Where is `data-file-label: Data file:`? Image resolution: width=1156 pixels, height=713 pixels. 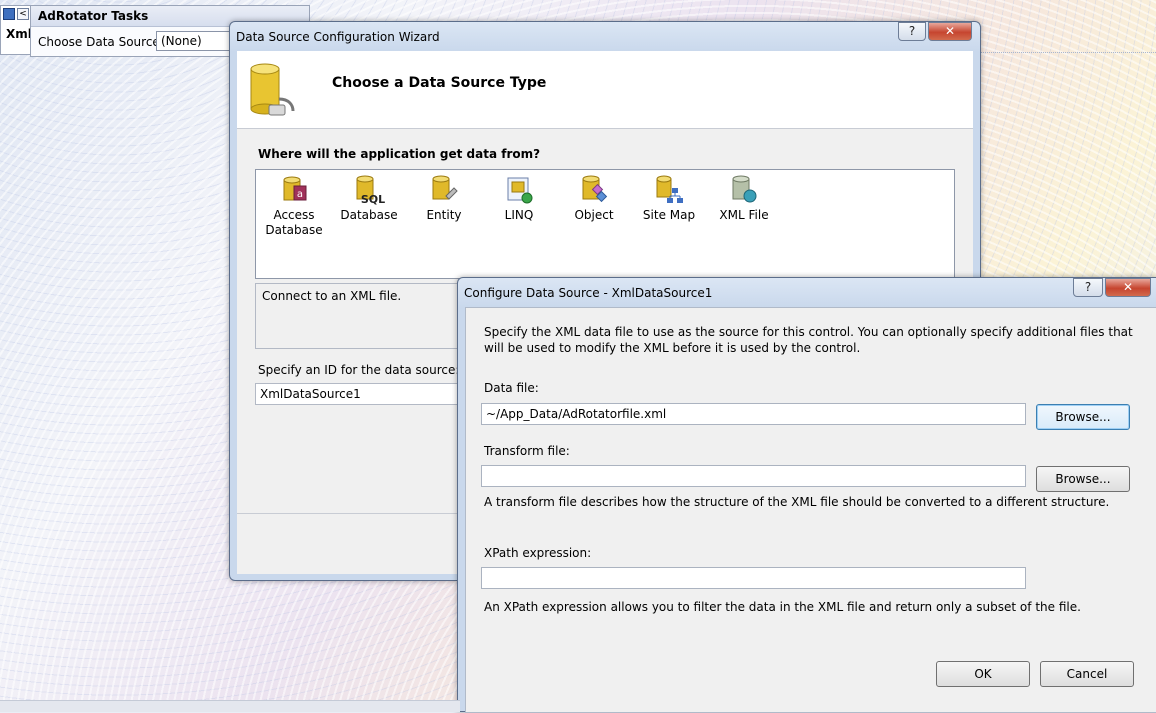 data-file-label: Data file: is located at coordinates (511, 388).